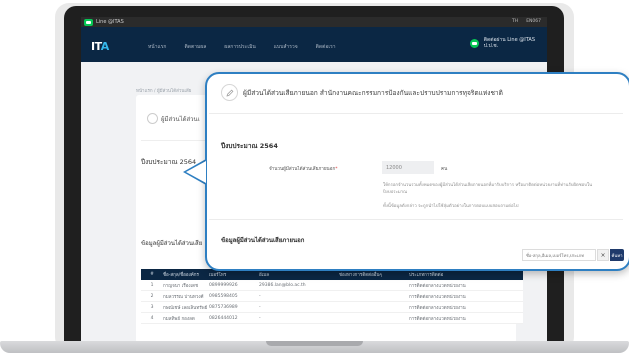 This screenshot has width=629, height=357. Describe the element at coordinates (408, 167) in the screenshot. I see `stakeholder-count-input` at that location.